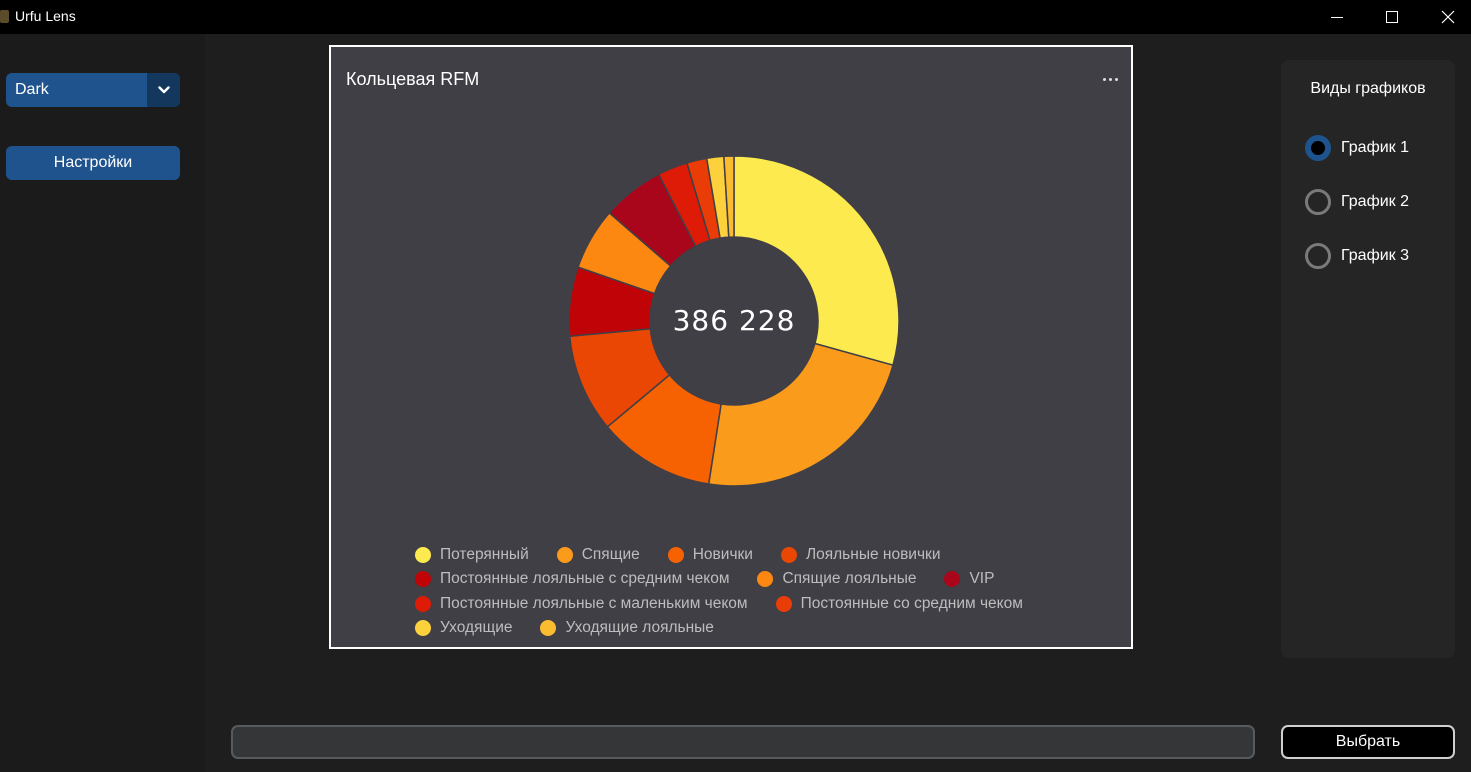 This screenshot has width=1471, height=772. Describe the element at coordinates (594, 603) in the screenshot. I see `legend-label: Постоянные лояльные с маленьким чеком` at that location.